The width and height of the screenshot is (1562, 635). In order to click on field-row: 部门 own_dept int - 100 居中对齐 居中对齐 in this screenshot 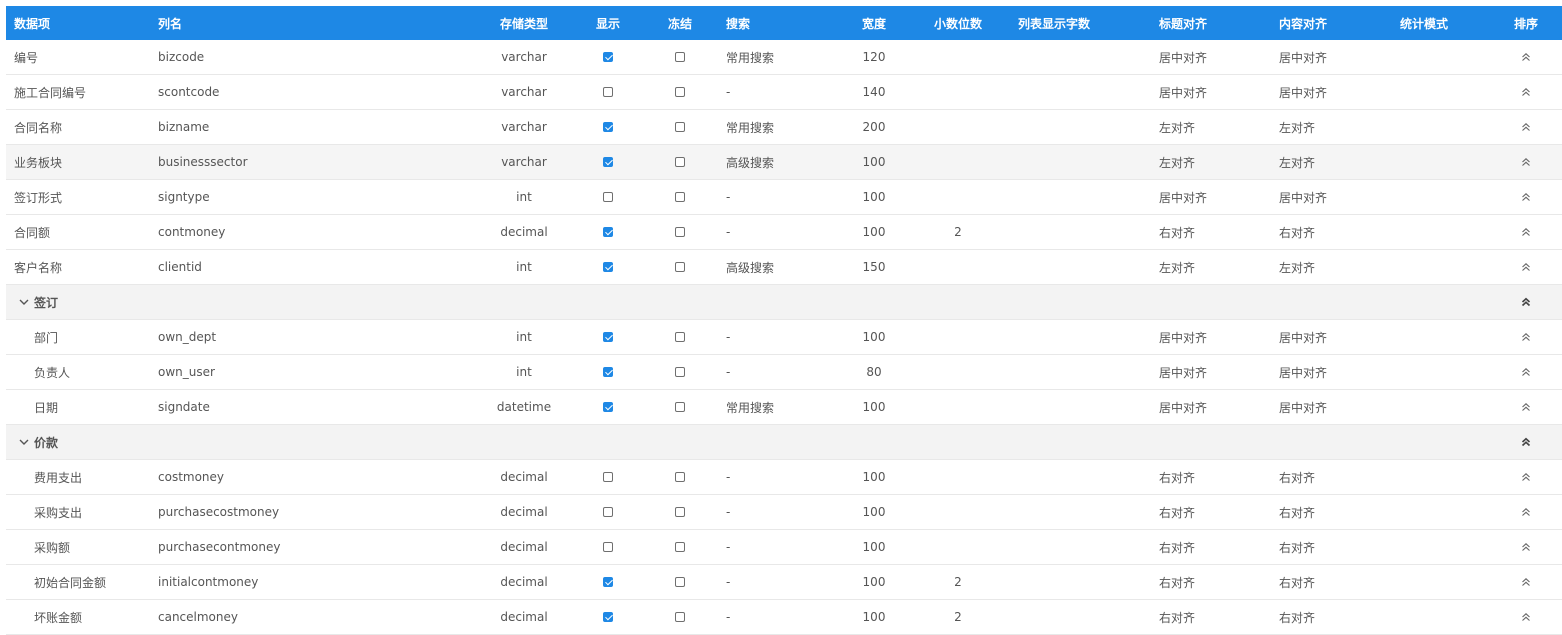, I will do `click(784, 337)`.